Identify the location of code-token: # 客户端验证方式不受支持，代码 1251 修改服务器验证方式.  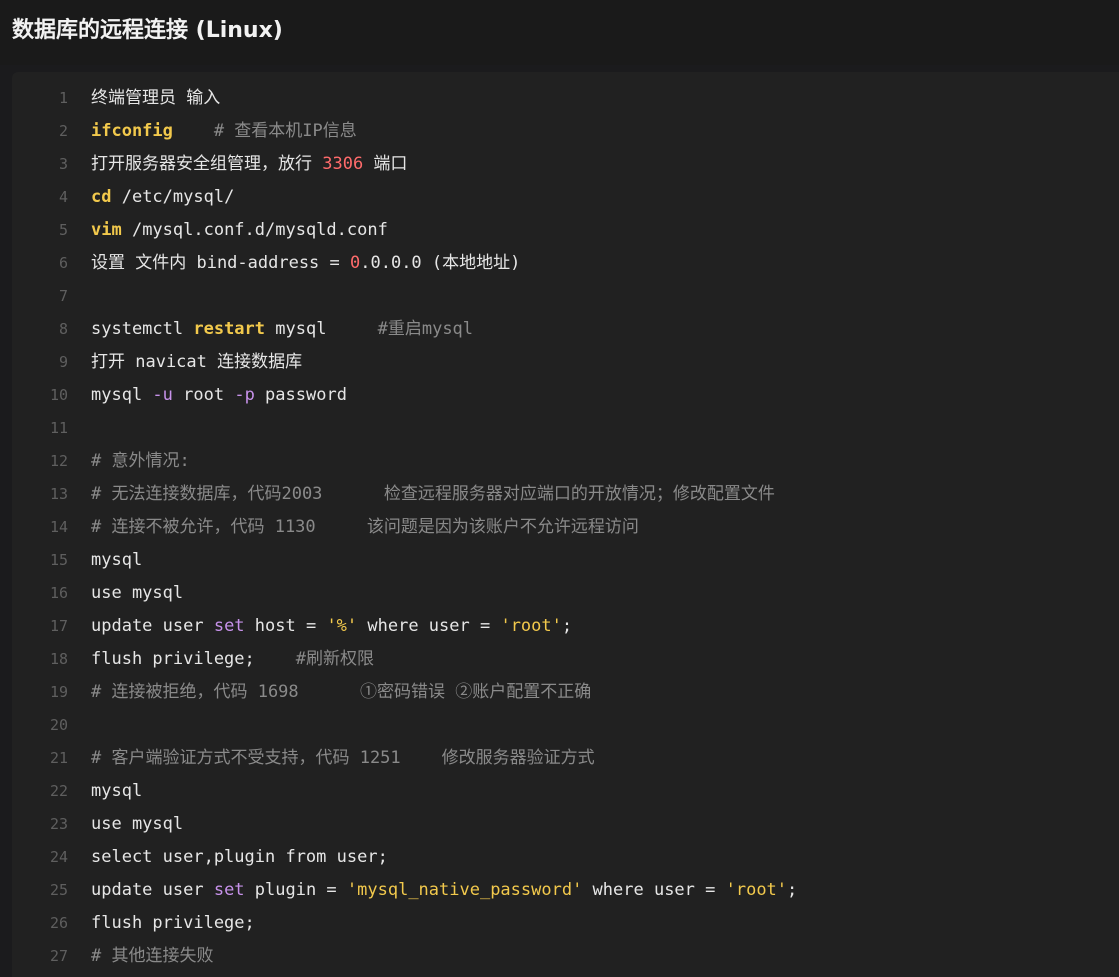
(343, 758).